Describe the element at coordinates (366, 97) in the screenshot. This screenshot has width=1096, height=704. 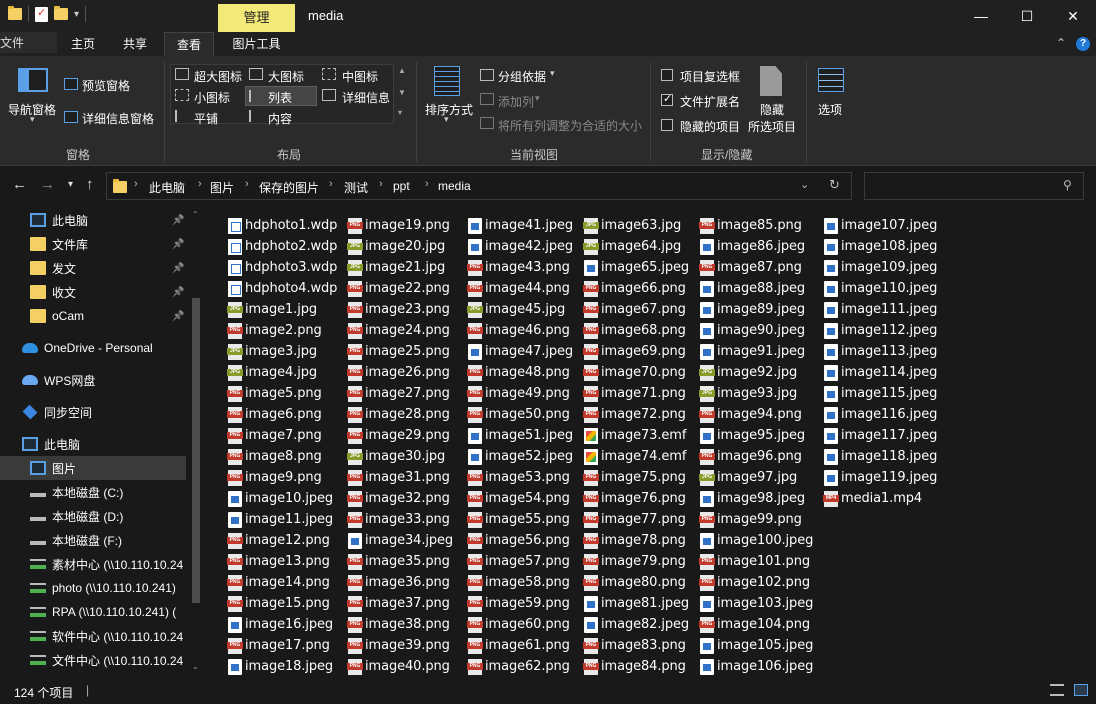
I see `layout-details: 详细信息` at that location.